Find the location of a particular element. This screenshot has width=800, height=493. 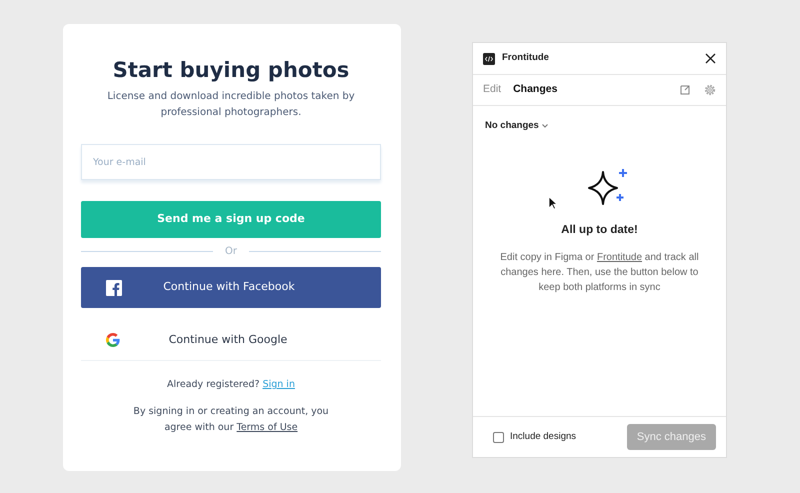

checkbox-label: Include designs is located at coordinates (544, 437).